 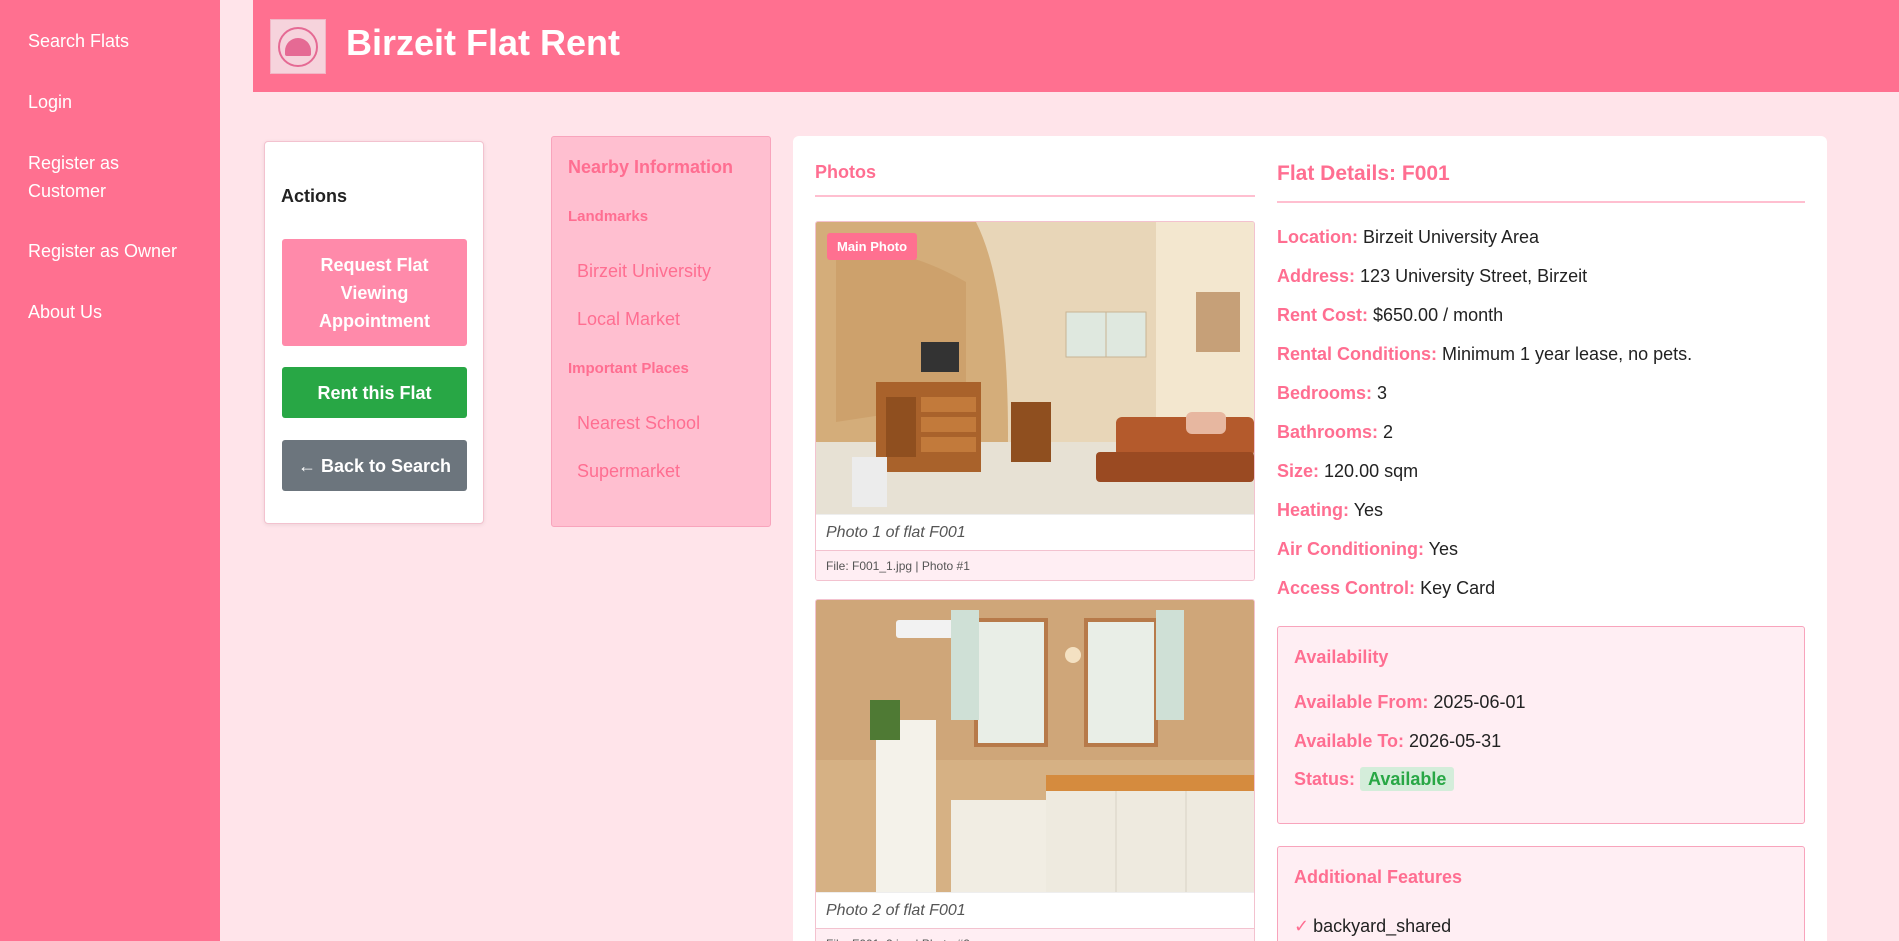 I want to click on availability-status: Status: Available, so click(x=1374, y=779).